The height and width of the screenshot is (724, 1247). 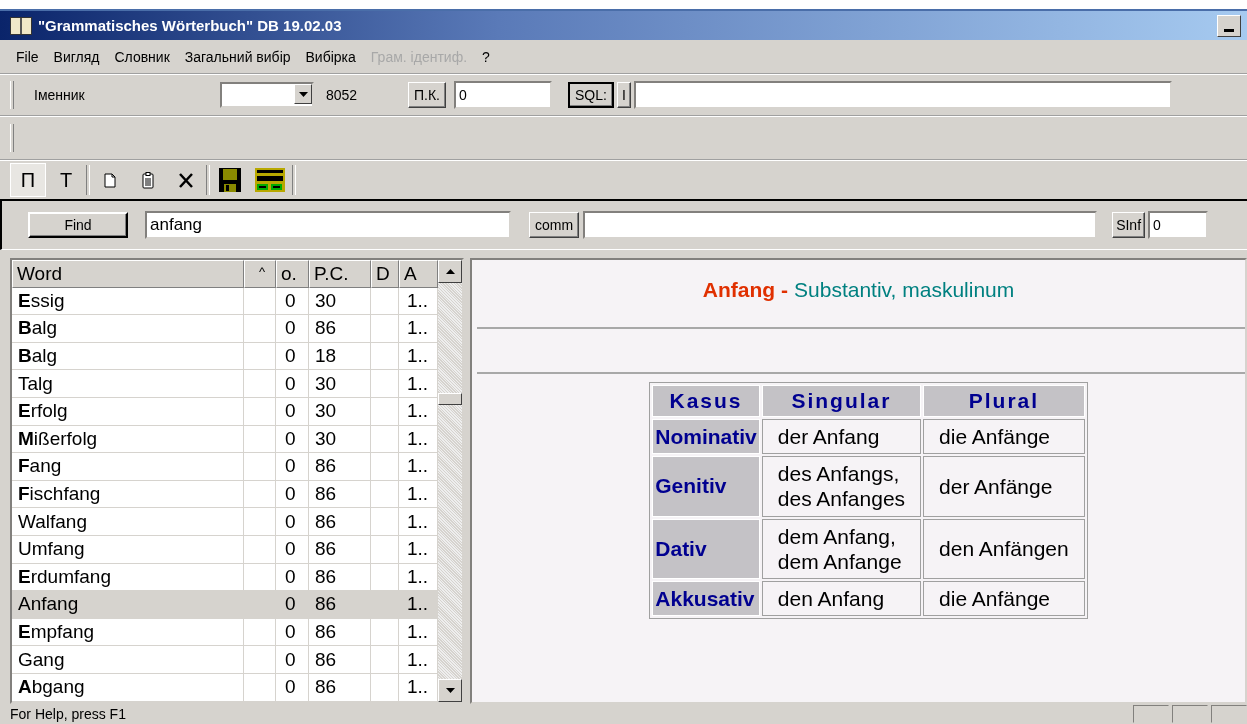 What do you see at coordinates (841, 548) in the screenshot?
I see `table-cell: dem Anfang, dem Anfange` at bounding box center [841, 548].